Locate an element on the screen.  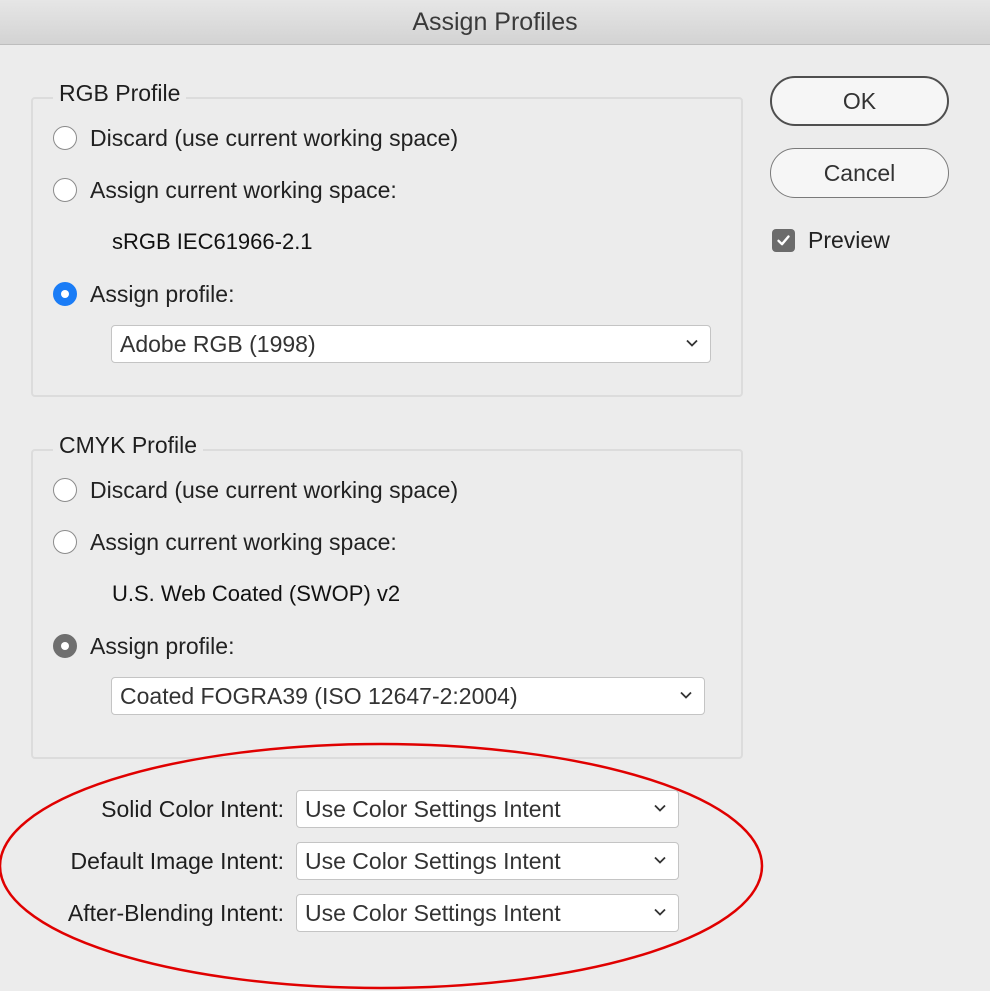
preview-label: Preview is located at coordinates (849, 240).